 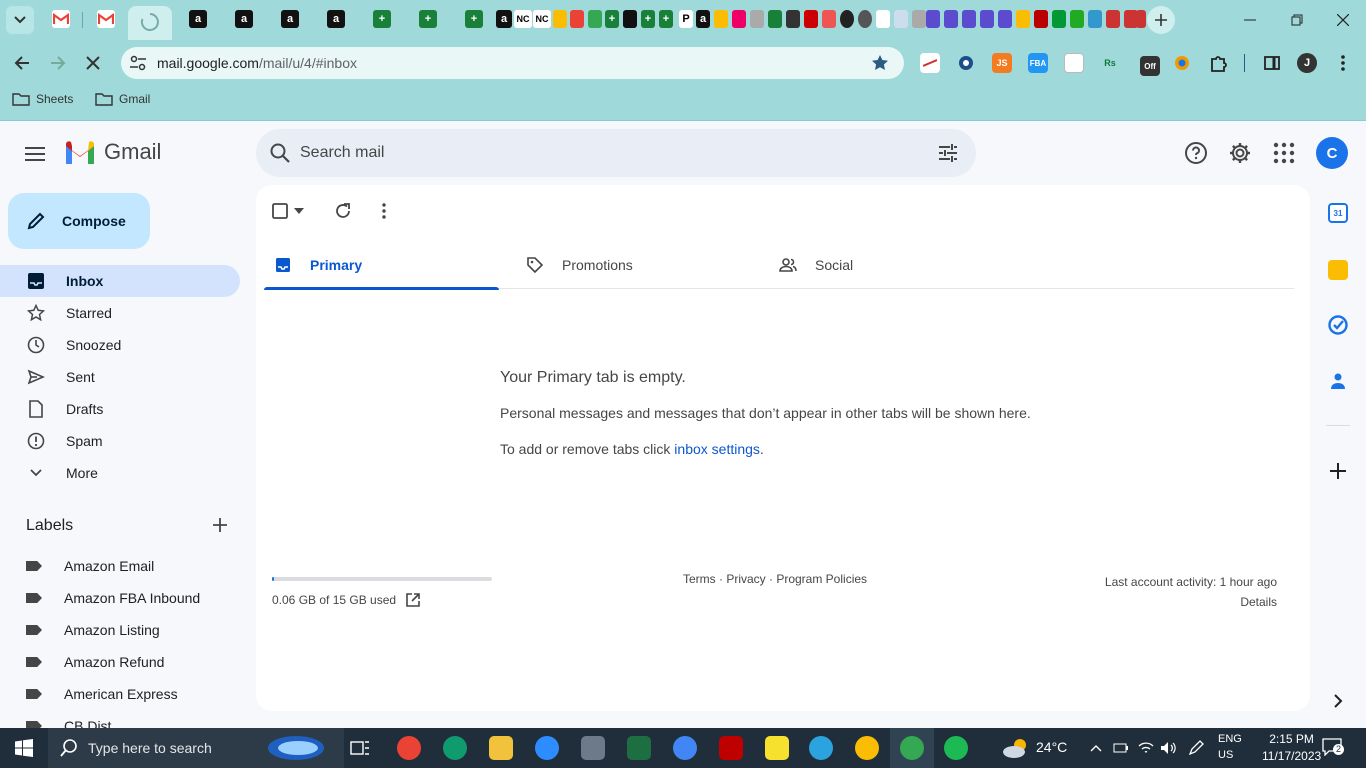 What do you see at coordinates (343, 211) in the screenshot?
I see `refresh-icon` at bounding box center [343, 211].